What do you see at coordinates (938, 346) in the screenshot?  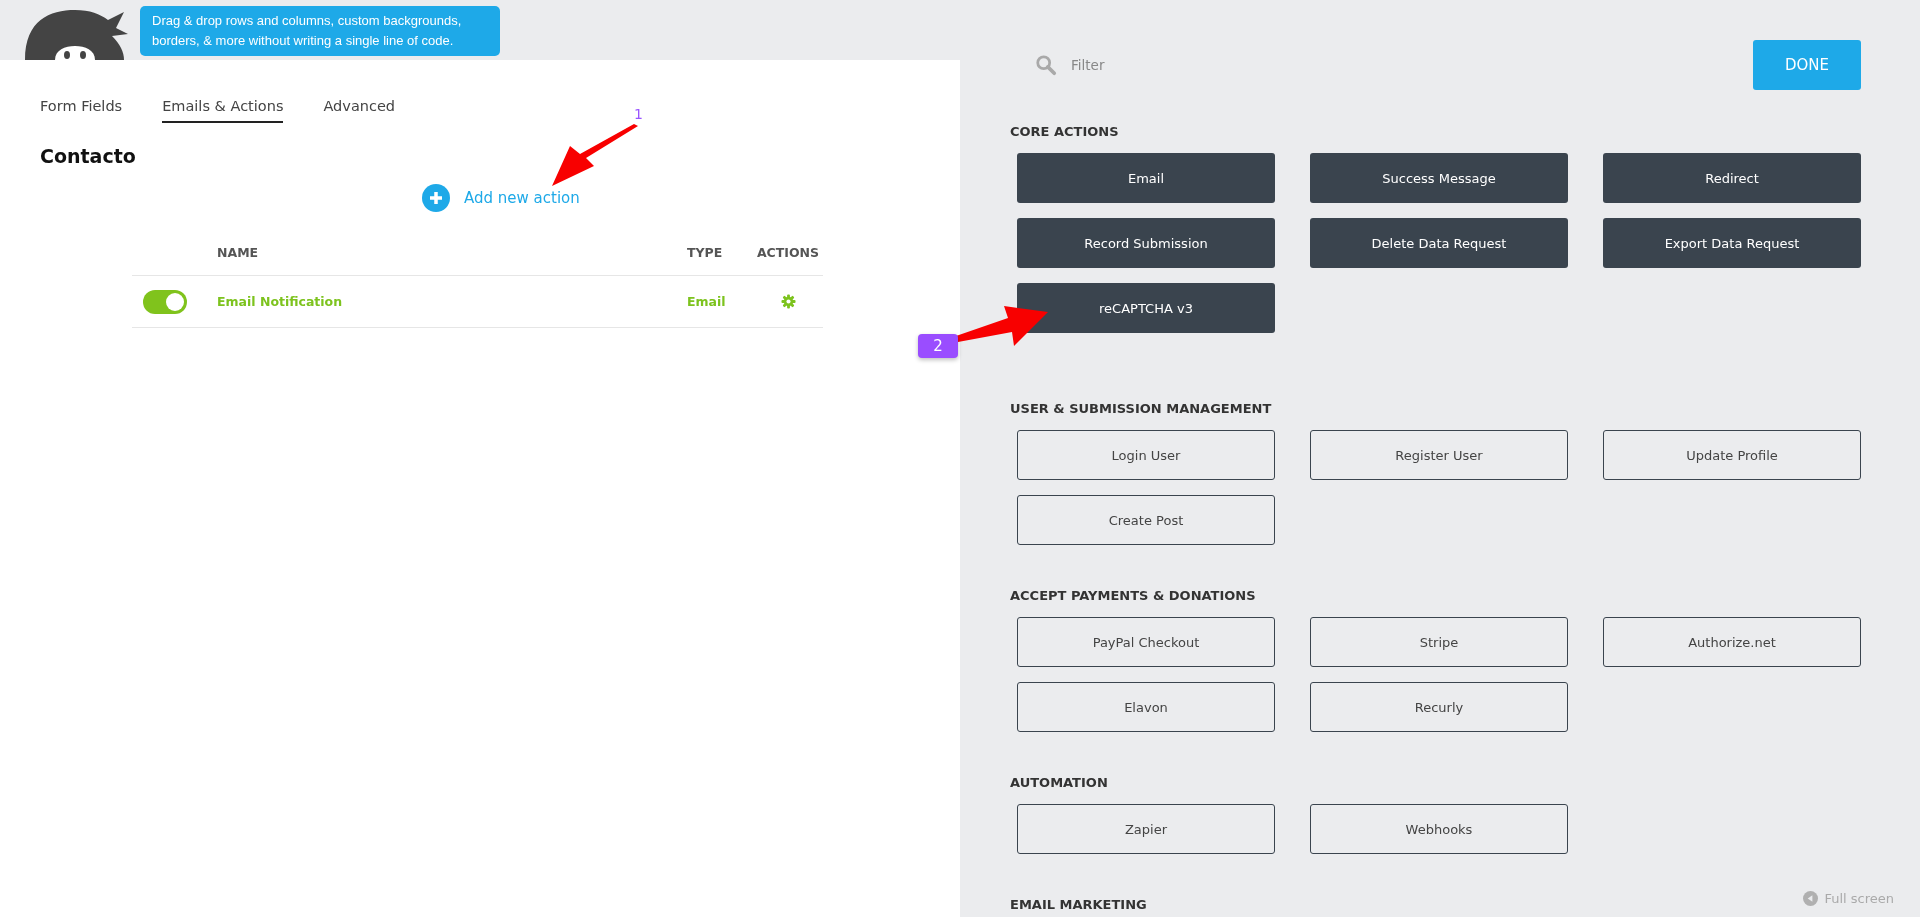 I see `annotation-badge: 2` at bounding box center [938, 346].